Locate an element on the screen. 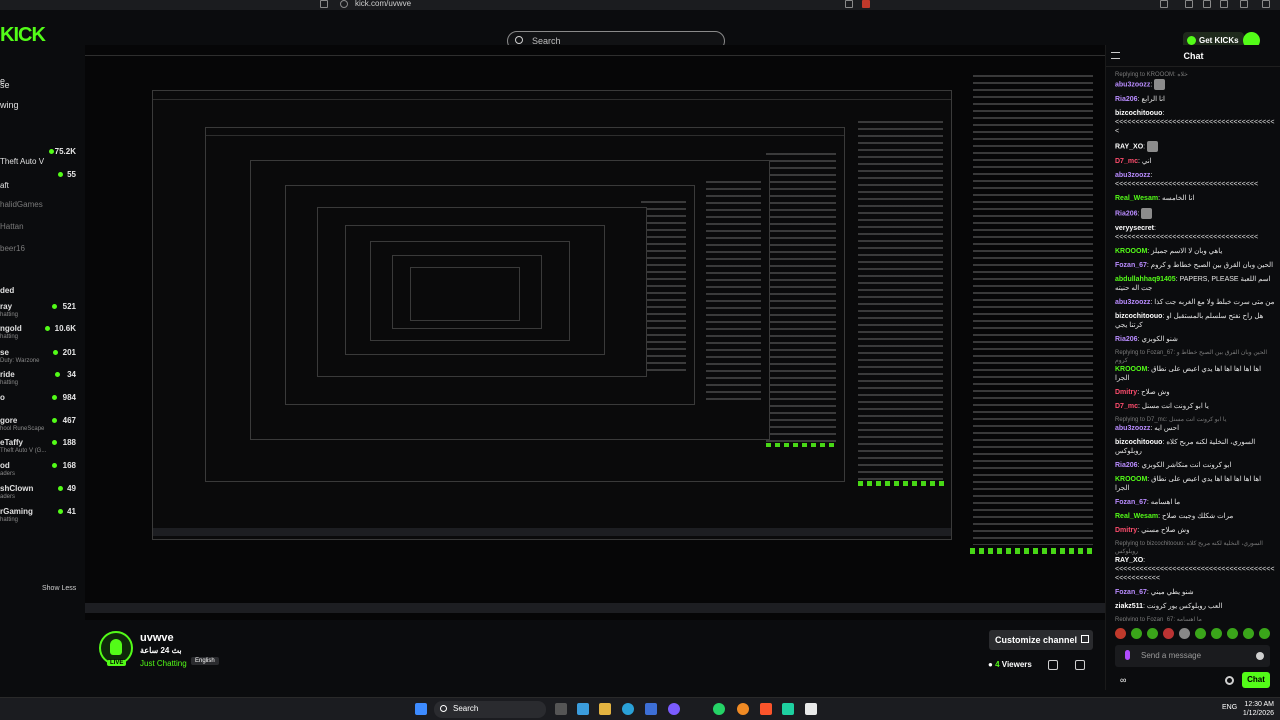  infinity-icon: ∞ is located at coordinates (1123, 680).